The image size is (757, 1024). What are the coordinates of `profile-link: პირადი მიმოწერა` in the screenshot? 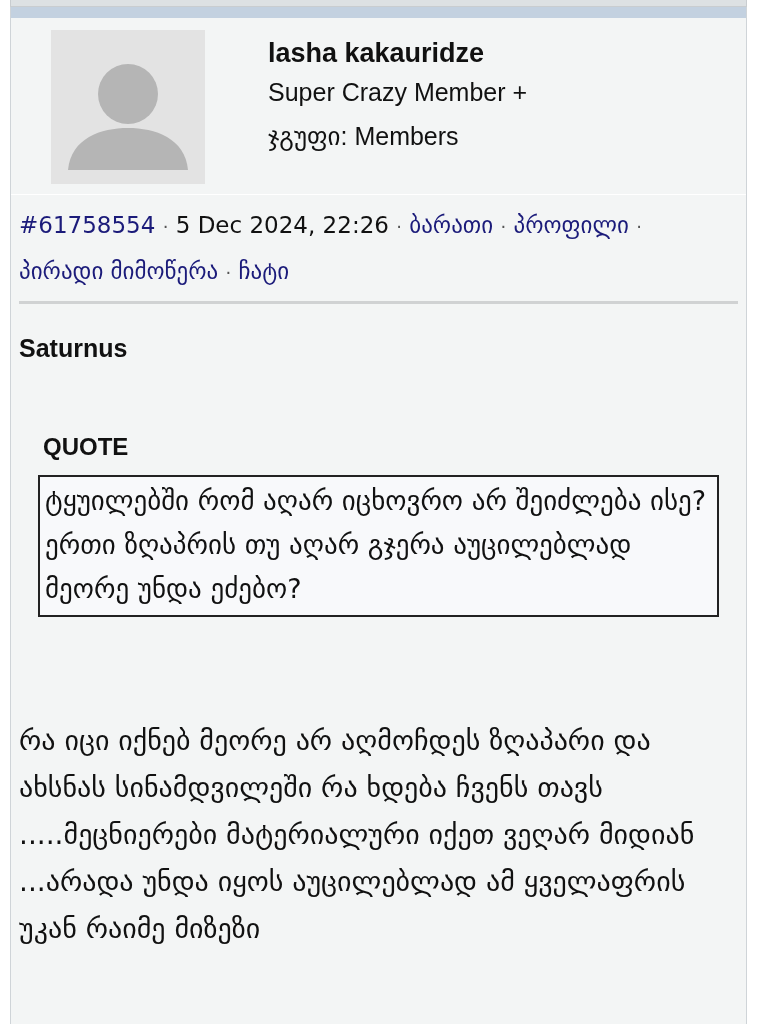 It's located at (119, 271).